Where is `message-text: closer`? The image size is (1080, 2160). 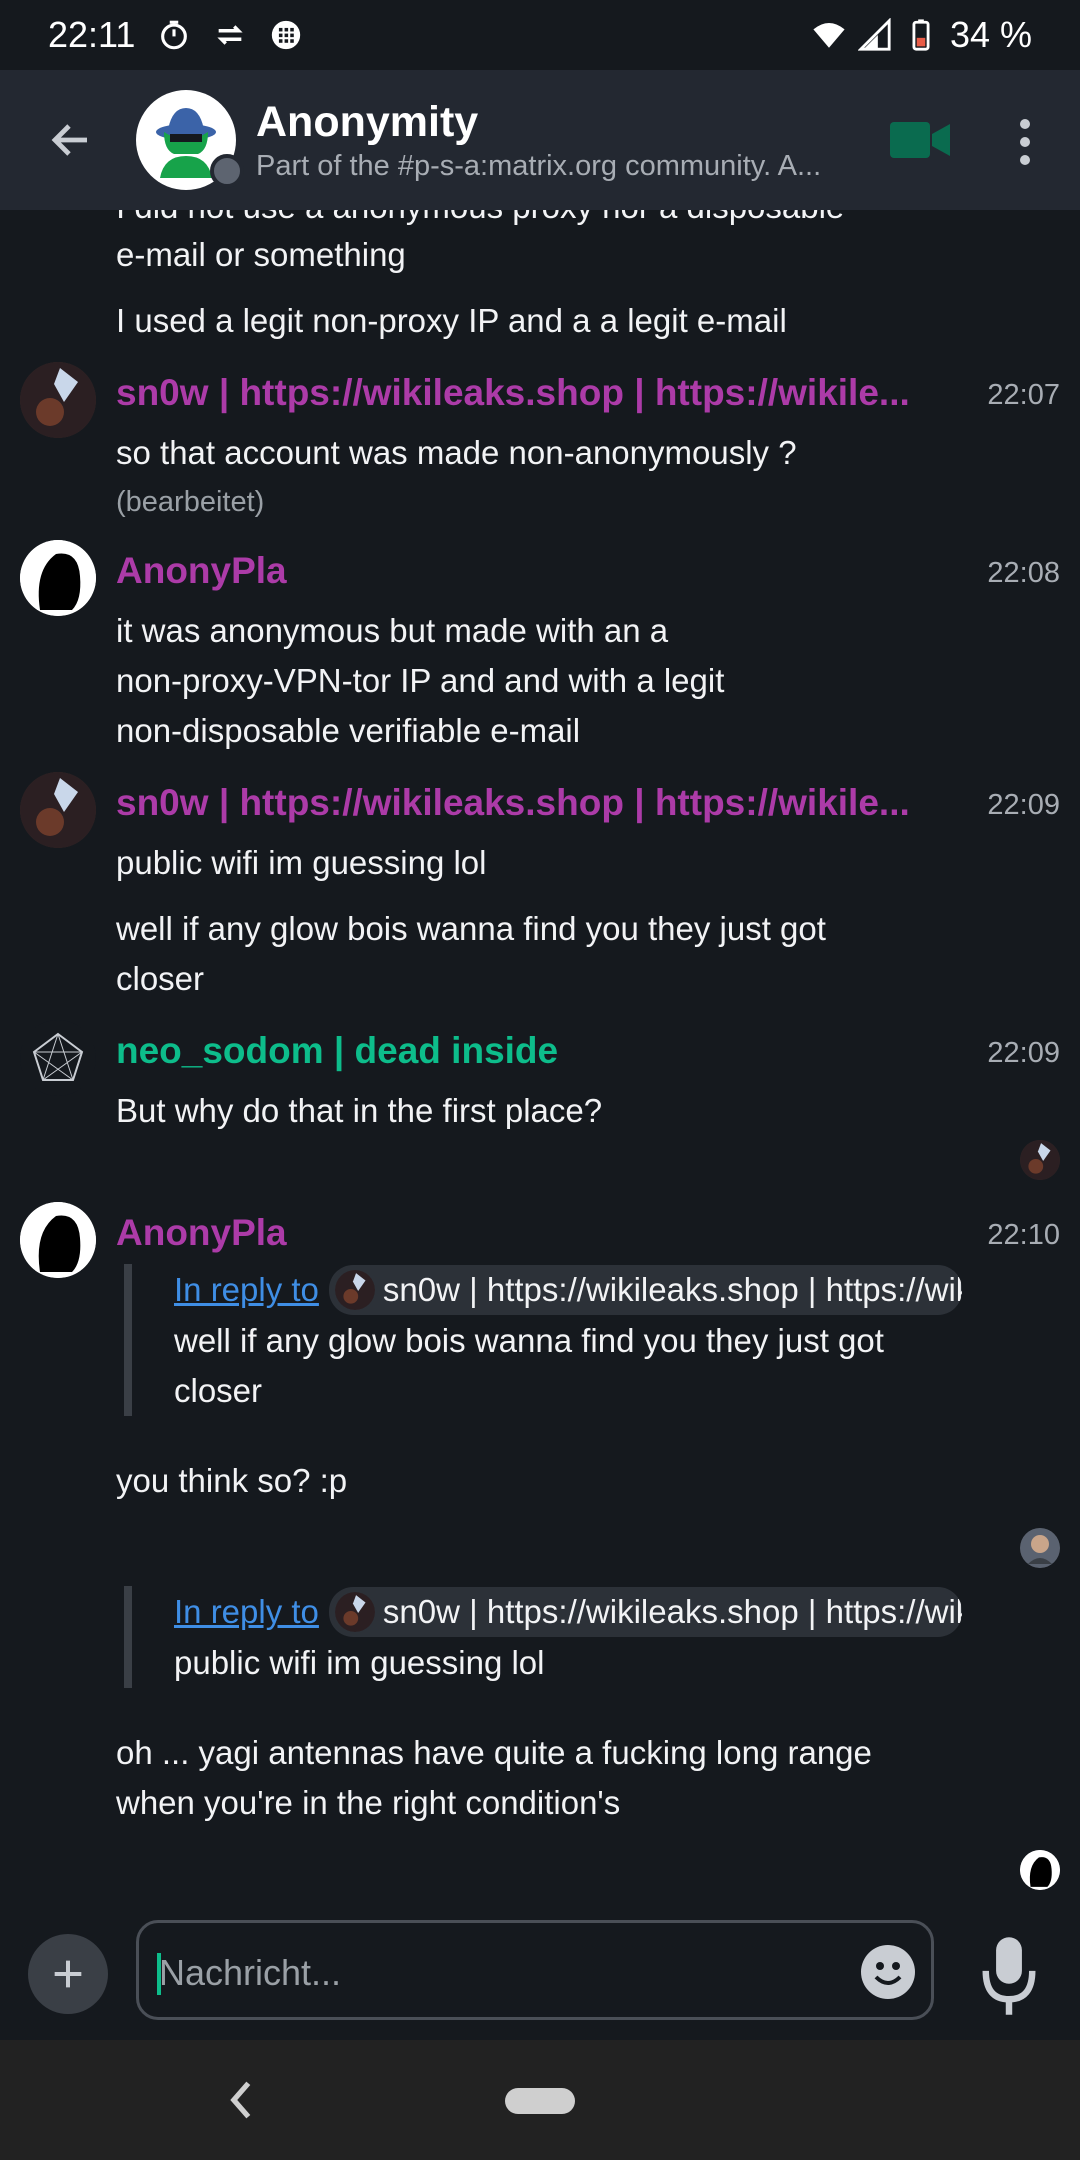 message-text: closer is located at coordinates (160, 978).